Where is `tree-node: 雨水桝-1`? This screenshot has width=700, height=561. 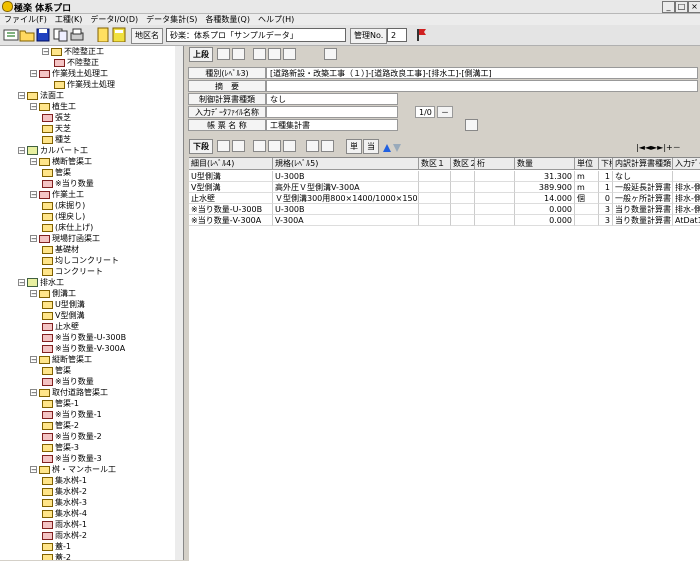 tree-node: 雨水桝-1 is located at coordinates (64, 524).